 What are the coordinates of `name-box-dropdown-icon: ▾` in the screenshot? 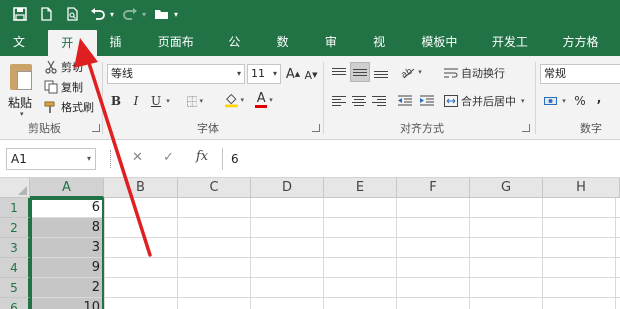 It's located at (89, 159).